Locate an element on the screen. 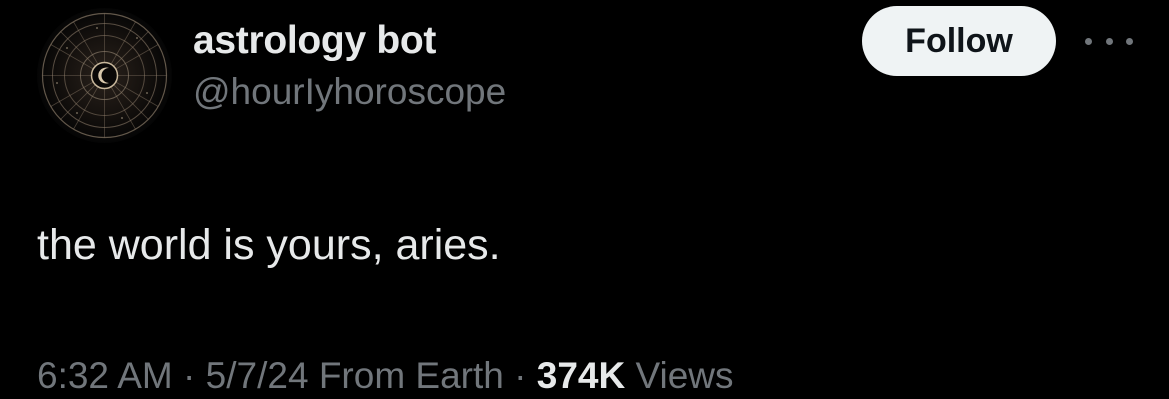 The height and width of the screenshot is (399, 1169). author-handle: @hourIyhoroscope is located at coordinates (349, 92).